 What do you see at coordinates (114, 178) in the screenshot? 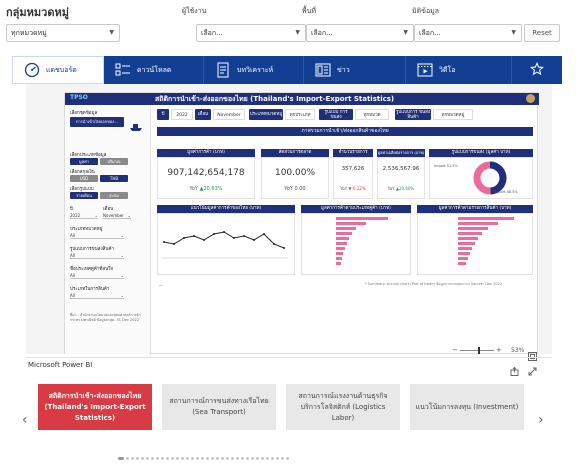
I see `currency-option-thb: THB` at bounding box center [114, 178].